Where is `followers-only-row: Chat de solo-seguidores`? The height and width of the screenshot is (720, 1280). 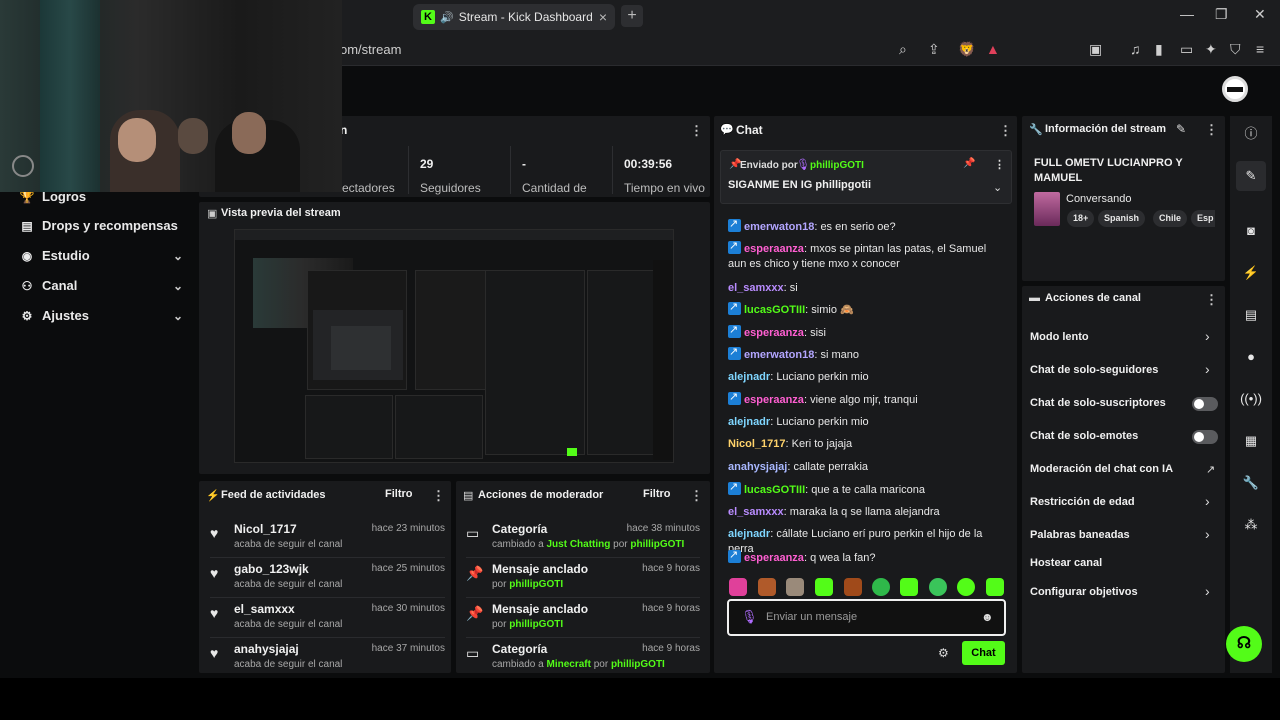 followers-only-row: Chat de solo-seguidores is located at coordinates (1094, 370).